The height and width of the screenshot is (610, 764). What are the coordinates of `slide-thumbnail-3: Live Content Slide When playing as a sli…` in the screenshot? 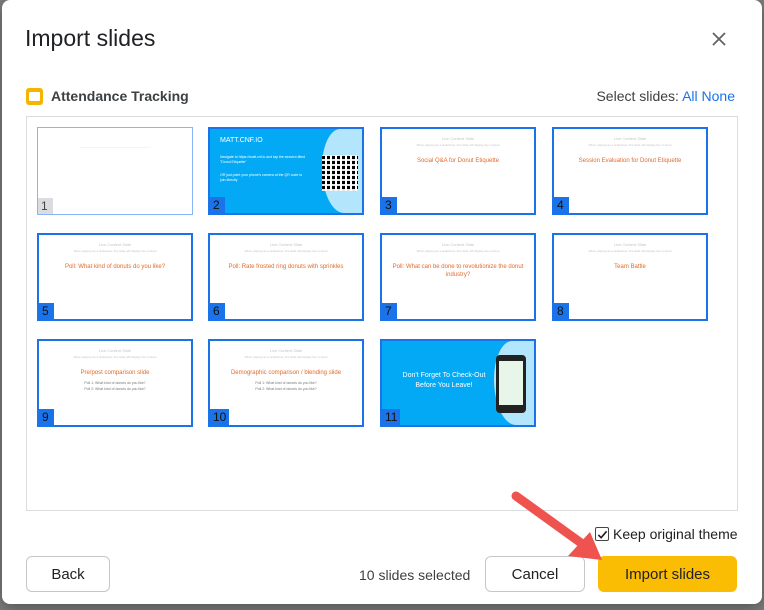 It's located at (458, 171).